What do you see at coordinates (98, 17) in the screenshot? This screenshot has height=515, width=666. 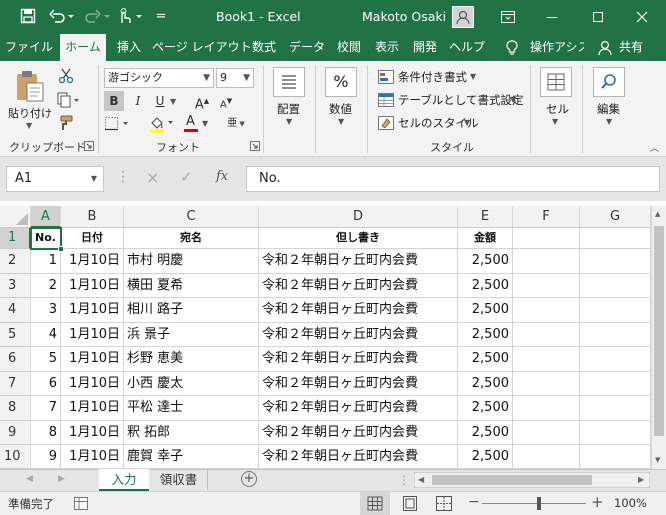 I see `redo-icon` at bounding box center [98, 17].